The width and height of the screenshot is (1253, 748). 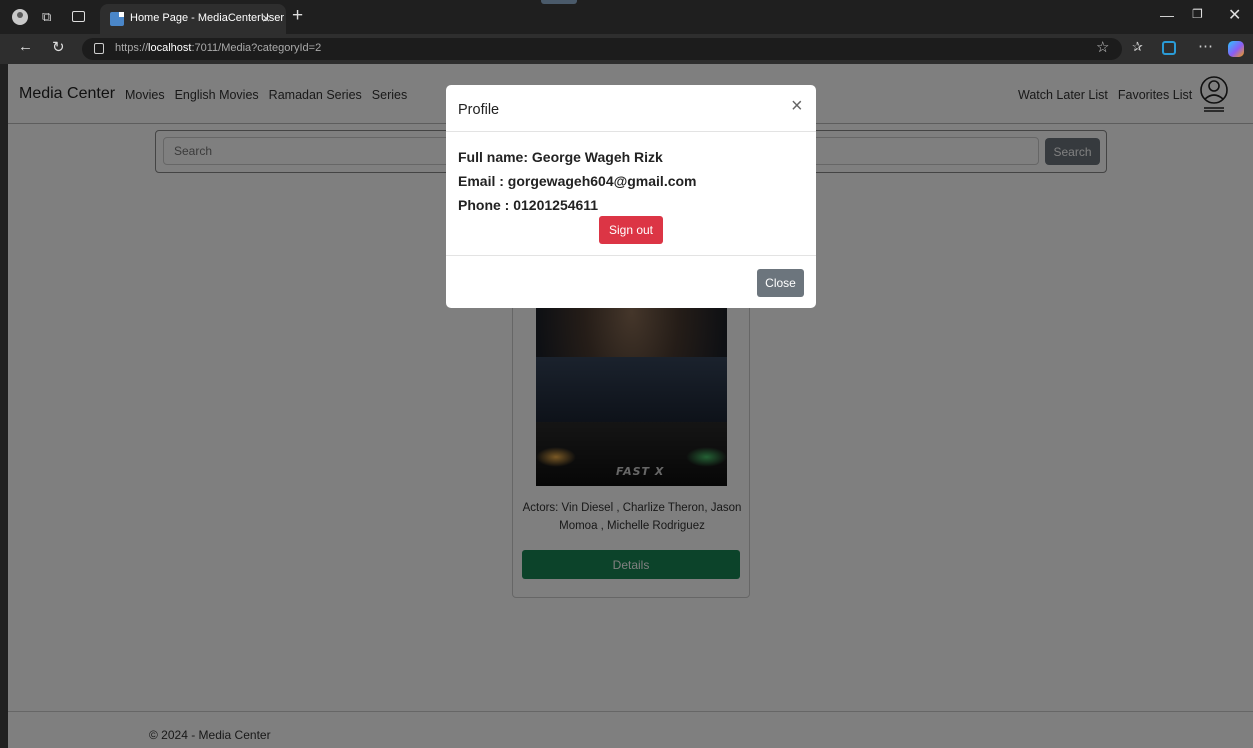 I want to click on tab-title: Home Page - MediaCenterUser, so click(x=207, y=18).